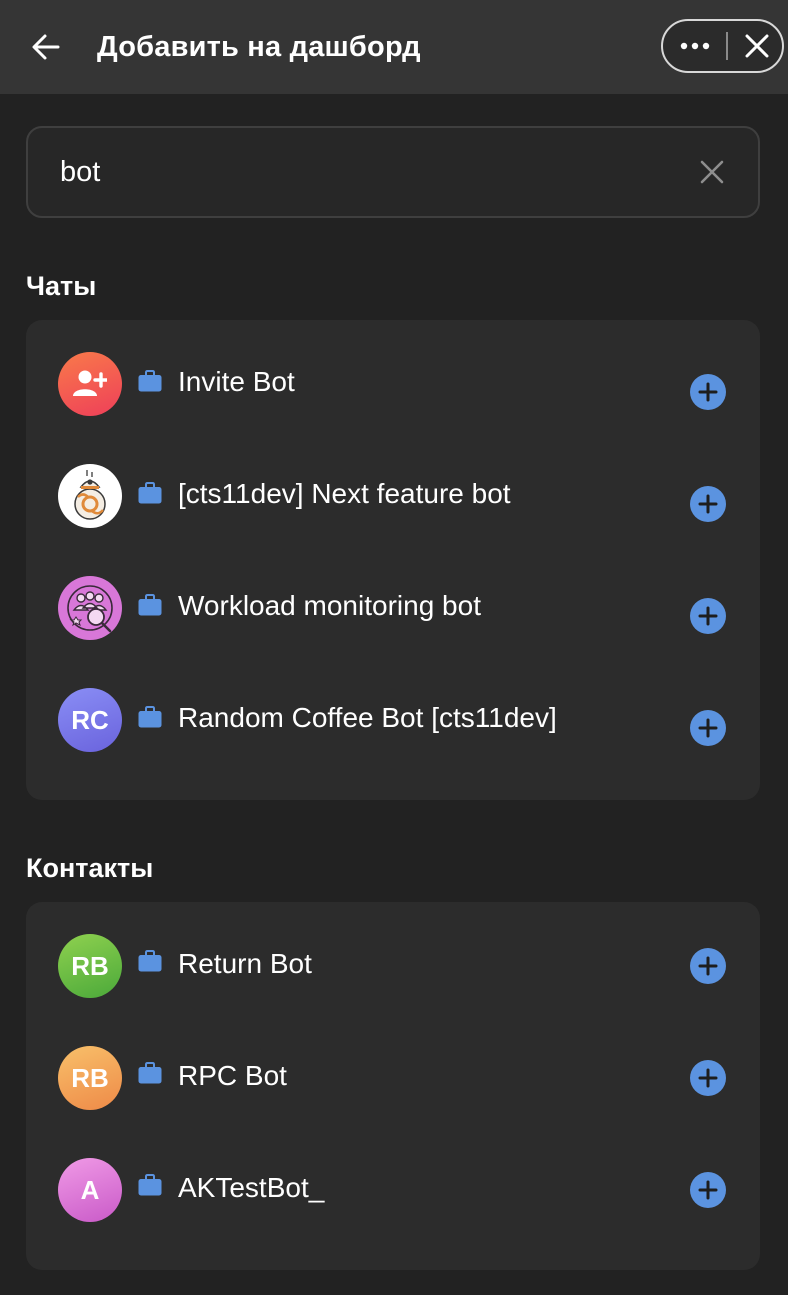 This screenshot has height=1295, width=788. What do you see at coordinates (90, 868) in the screenshot?
I see `section-title-contacts: Контакты` at bounding box center [90, 868].